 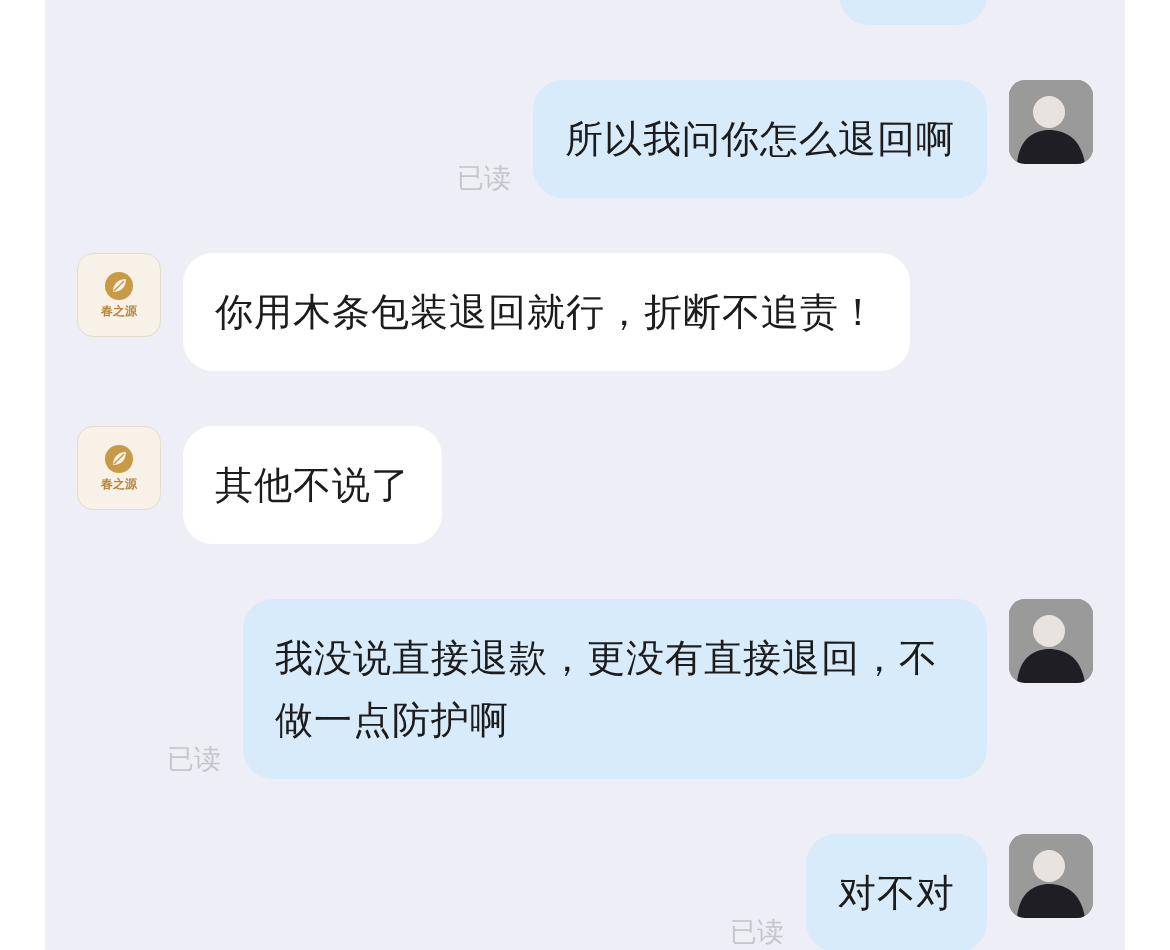 I want to click on message-bubble: 所以我问你怎么退回啊, so click(x=760, y=139).